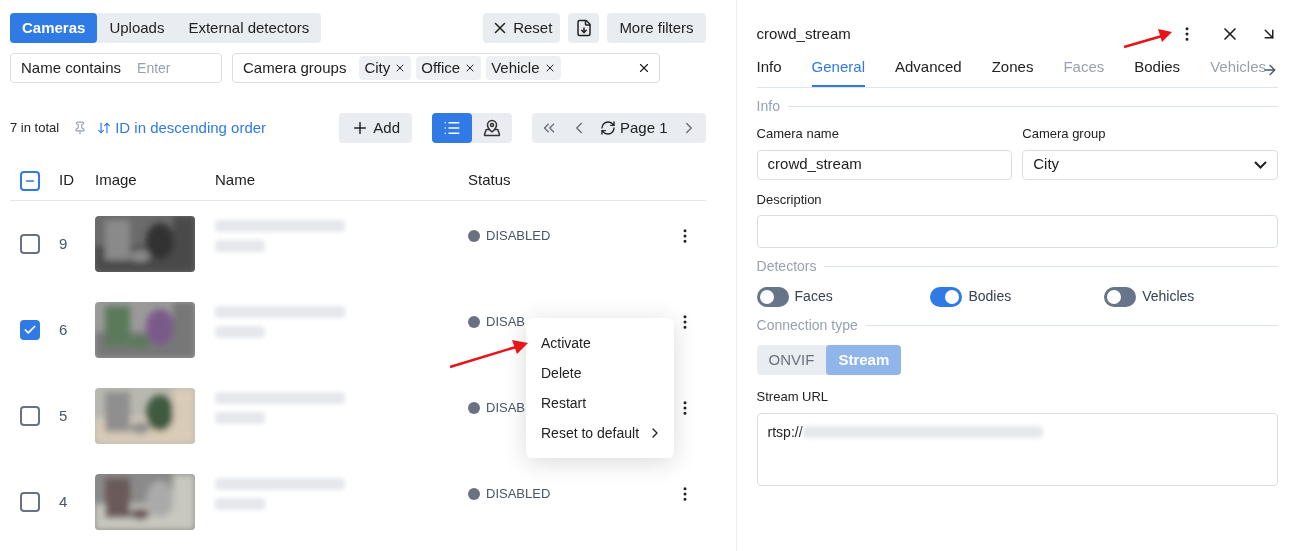  What do you see at coordinates (523, 68) in the screenshot?
I see `group-chip: Vehicle` at bounding box center [523, 68].